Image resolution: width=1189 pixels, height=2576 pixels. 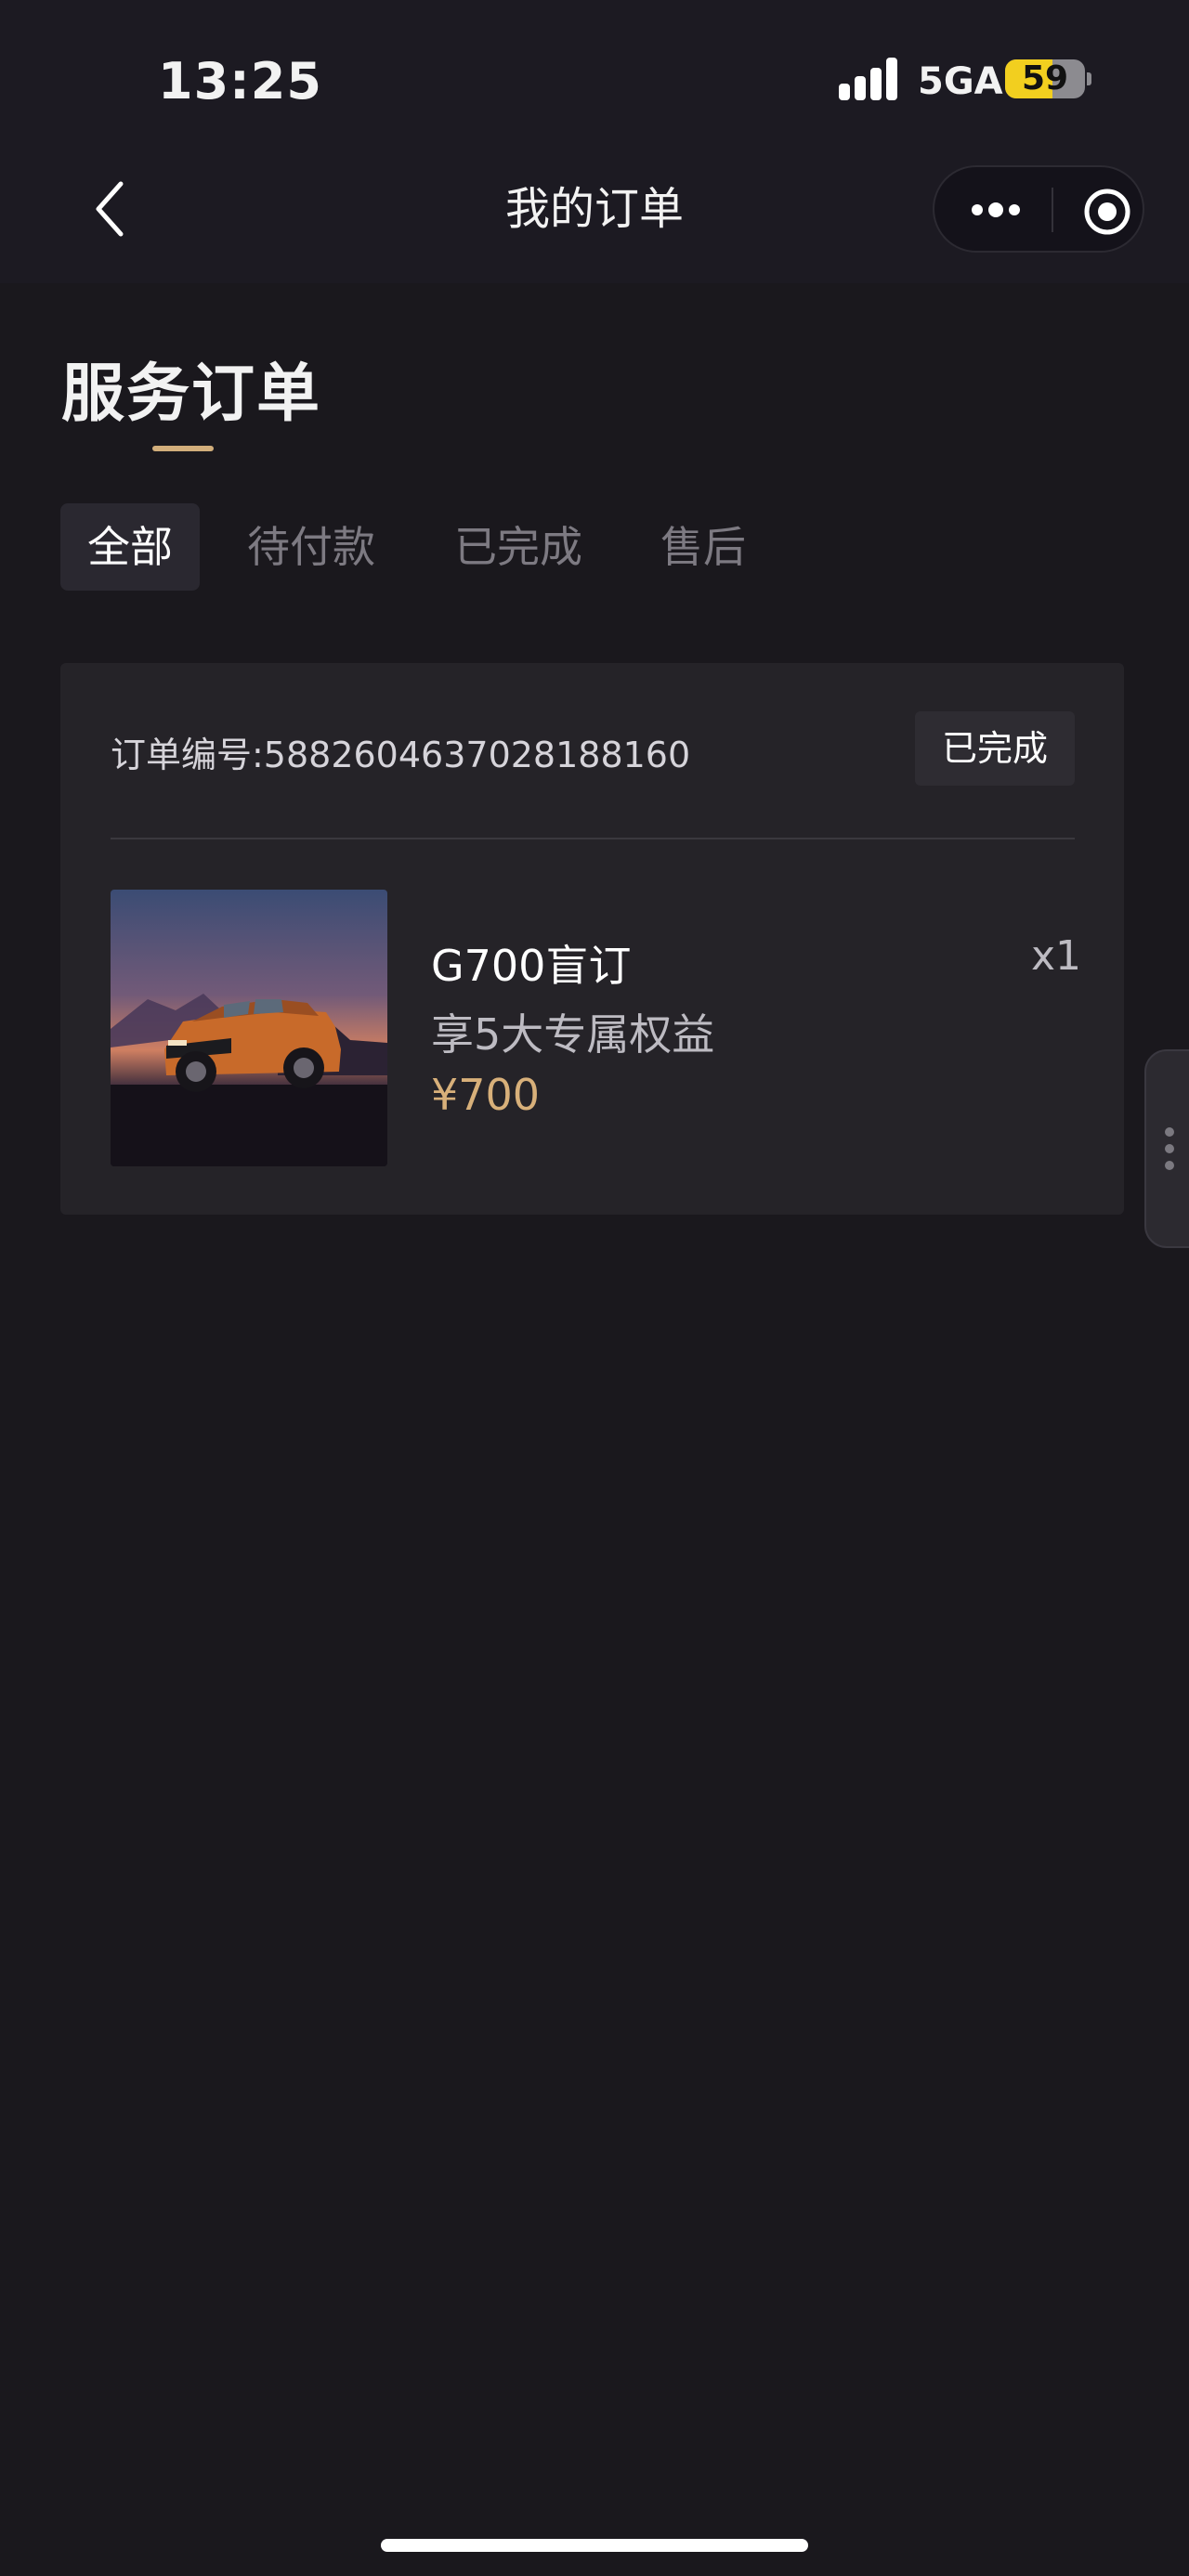 I want to click on order-status-badge: 已完成, so click(x=995, y=749).